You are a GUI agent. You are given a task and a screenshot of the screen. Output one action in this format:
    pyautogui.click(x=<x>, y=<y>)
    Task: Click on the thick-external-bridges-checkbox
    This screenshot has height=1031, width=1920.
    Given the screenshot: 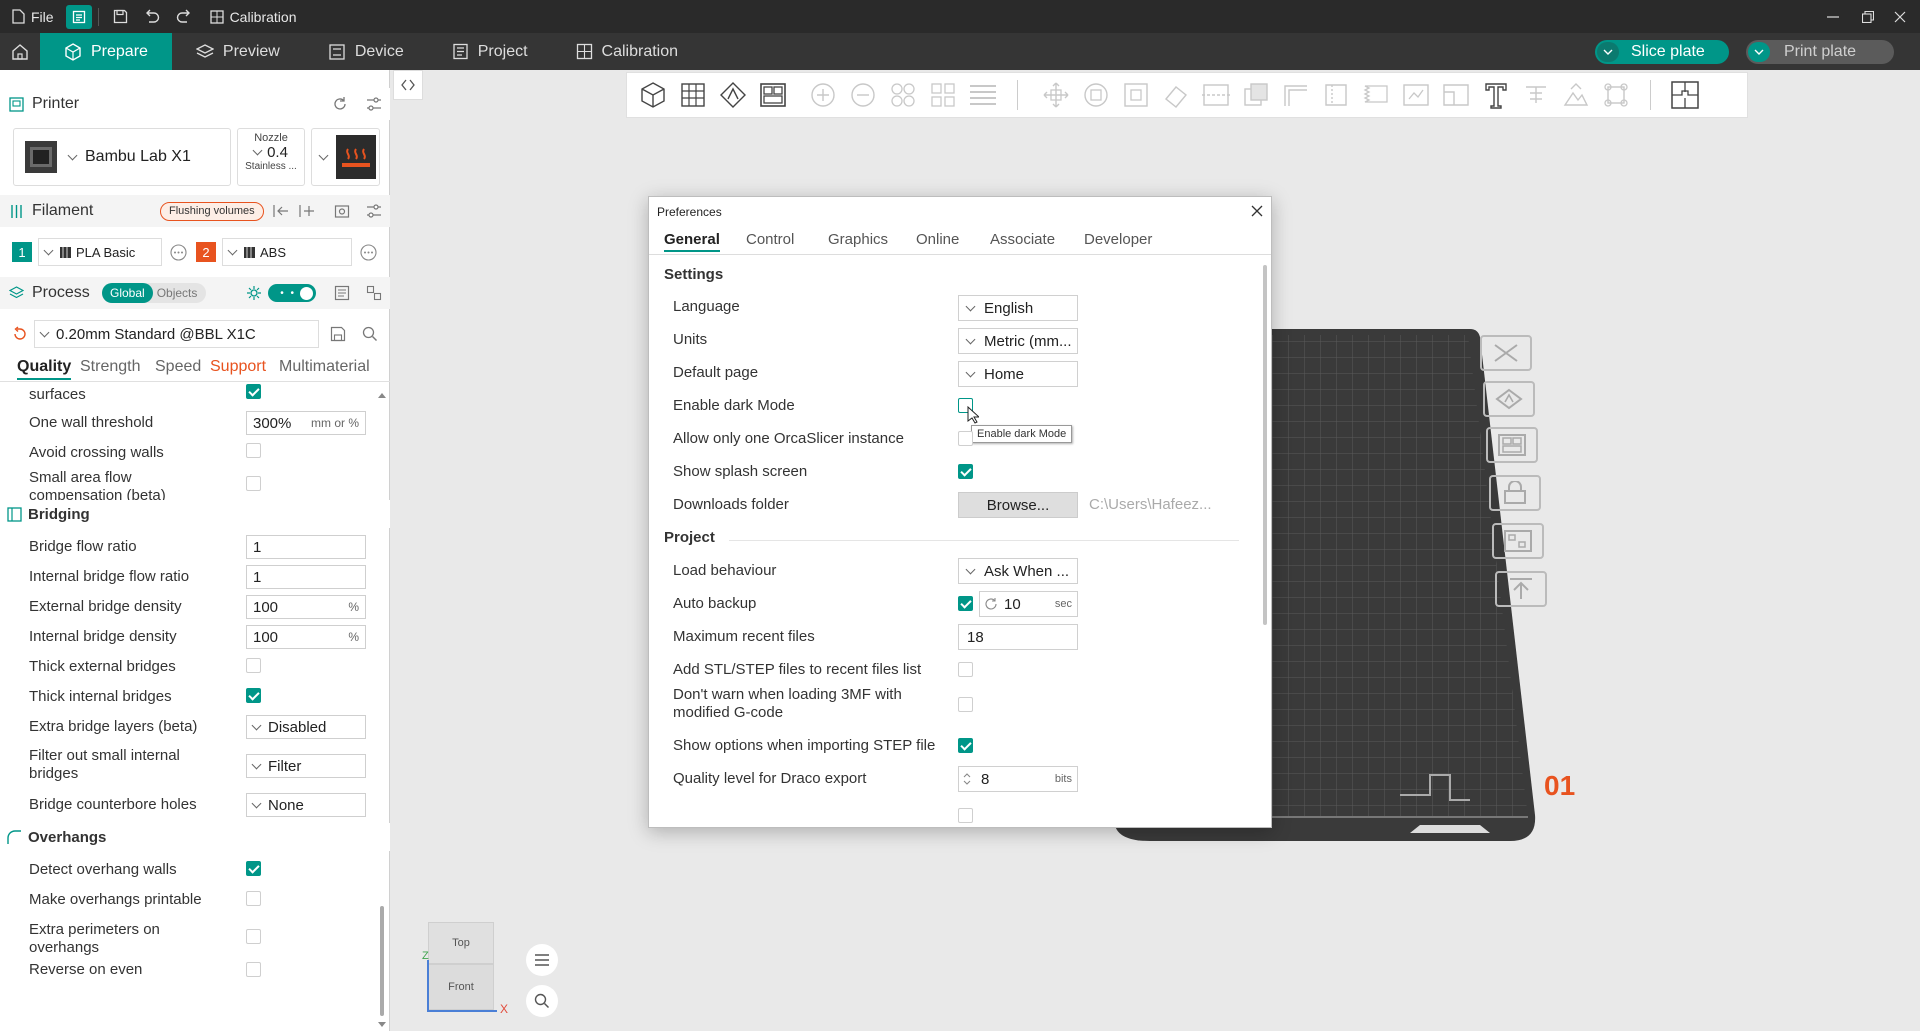 What is the action you would take?
    pyautogui.click(x=253, y=665)
    